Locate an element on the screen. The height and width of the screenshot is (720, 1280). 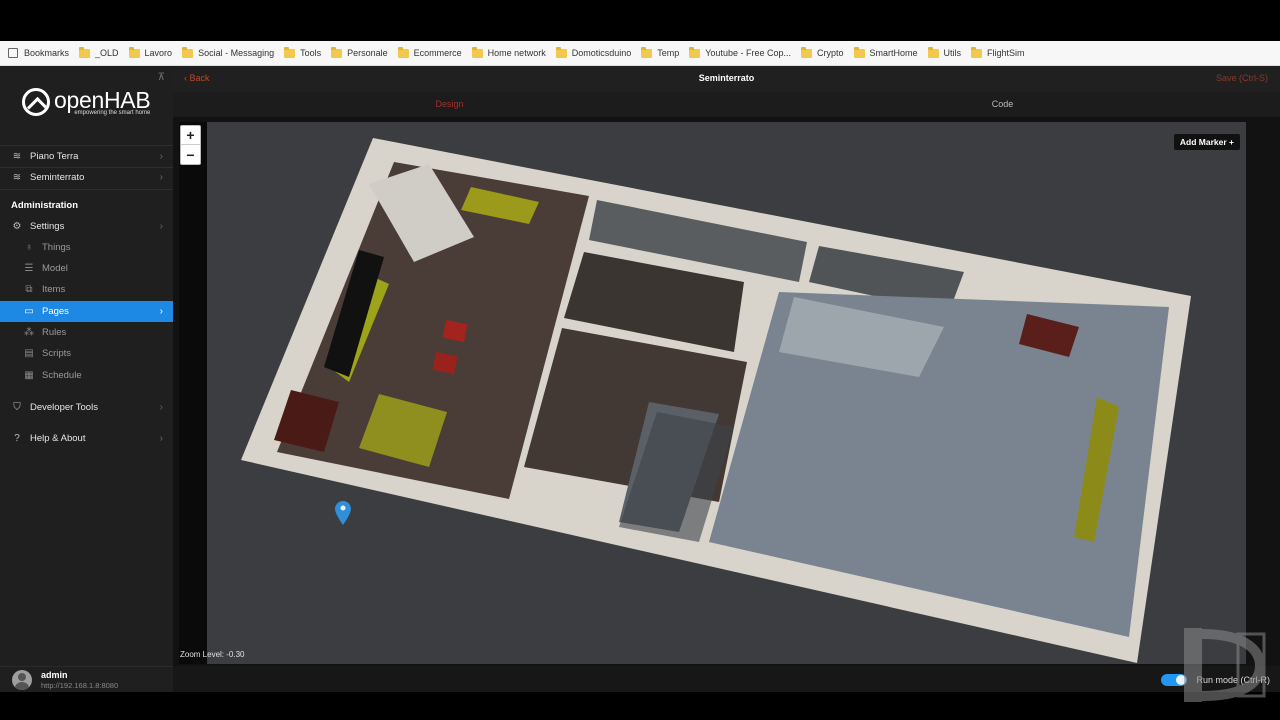
save-button: Save (Ctrl-S) is located at coordinates (1242, 78).